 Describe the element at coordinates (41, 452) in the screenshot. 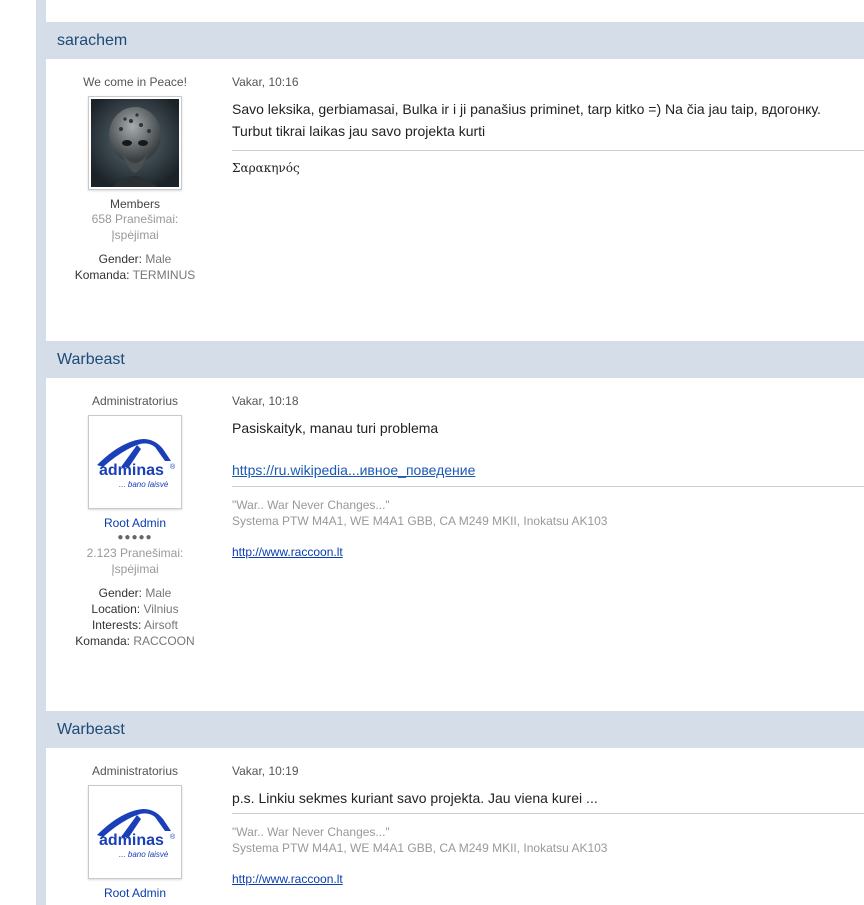

I see `left-border` at that location.